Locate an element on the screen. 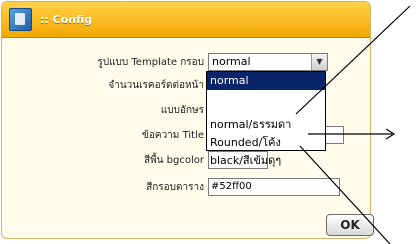 The width and height of the screenshot is (420, 244). field-label-records: จำนวนเรคอร์ดต่อหน้า is located at coordinates (156, 85).